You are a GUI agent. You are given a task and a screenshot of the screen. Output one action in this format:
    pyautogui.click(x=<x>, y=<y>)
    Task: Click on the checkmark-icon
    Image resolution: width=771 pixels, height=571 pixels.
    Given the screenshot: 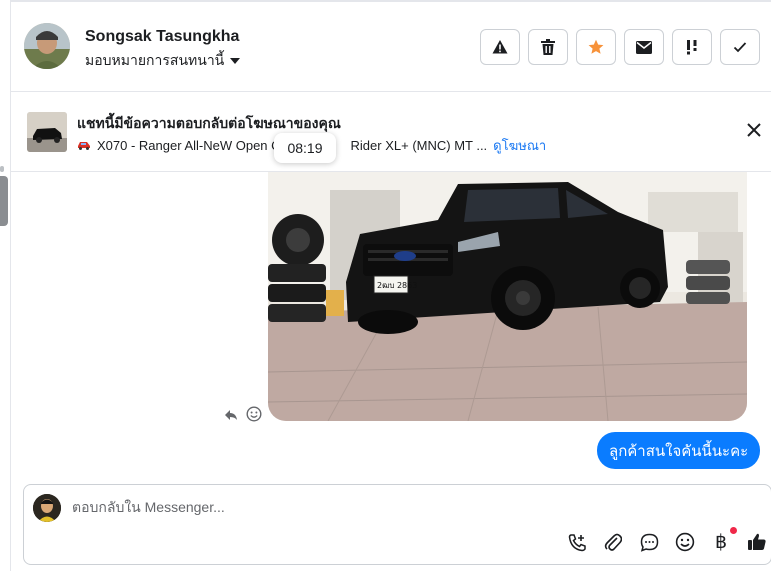 What is the action you would take?
    pyautogui.click(x=740, y=47)
    